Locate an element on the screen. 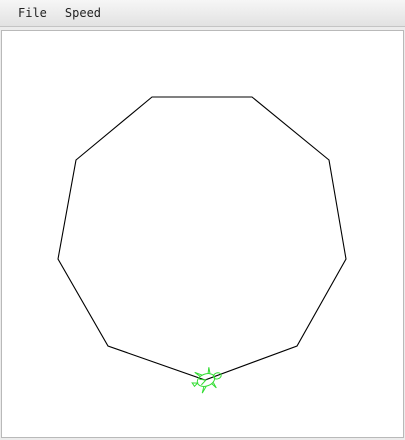  menu-speed: Speed is located at coordinates (83, 13).